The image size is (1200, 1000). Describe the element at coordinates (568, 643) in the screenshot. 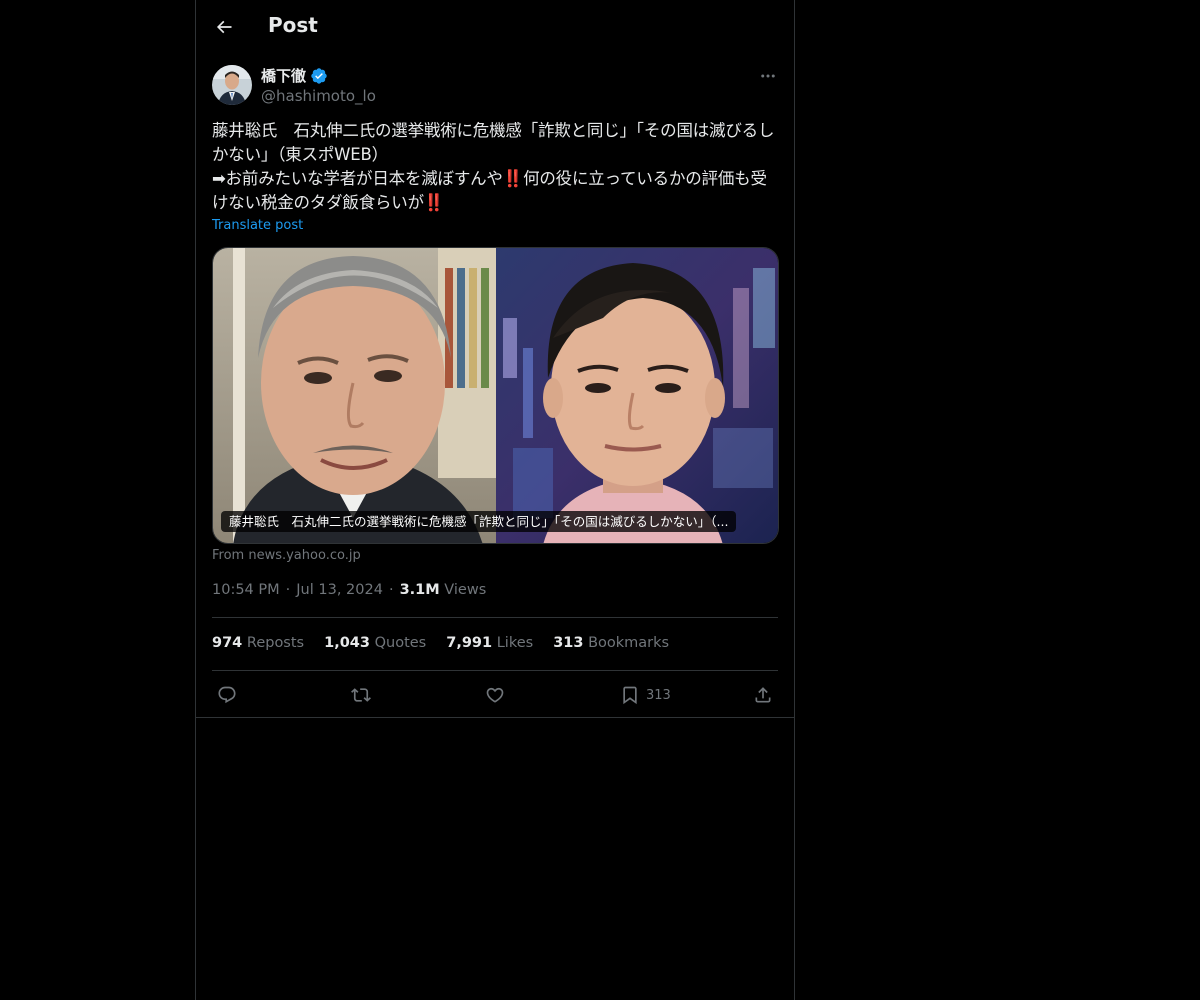

I see `bookmarks-count: 313` at that location.